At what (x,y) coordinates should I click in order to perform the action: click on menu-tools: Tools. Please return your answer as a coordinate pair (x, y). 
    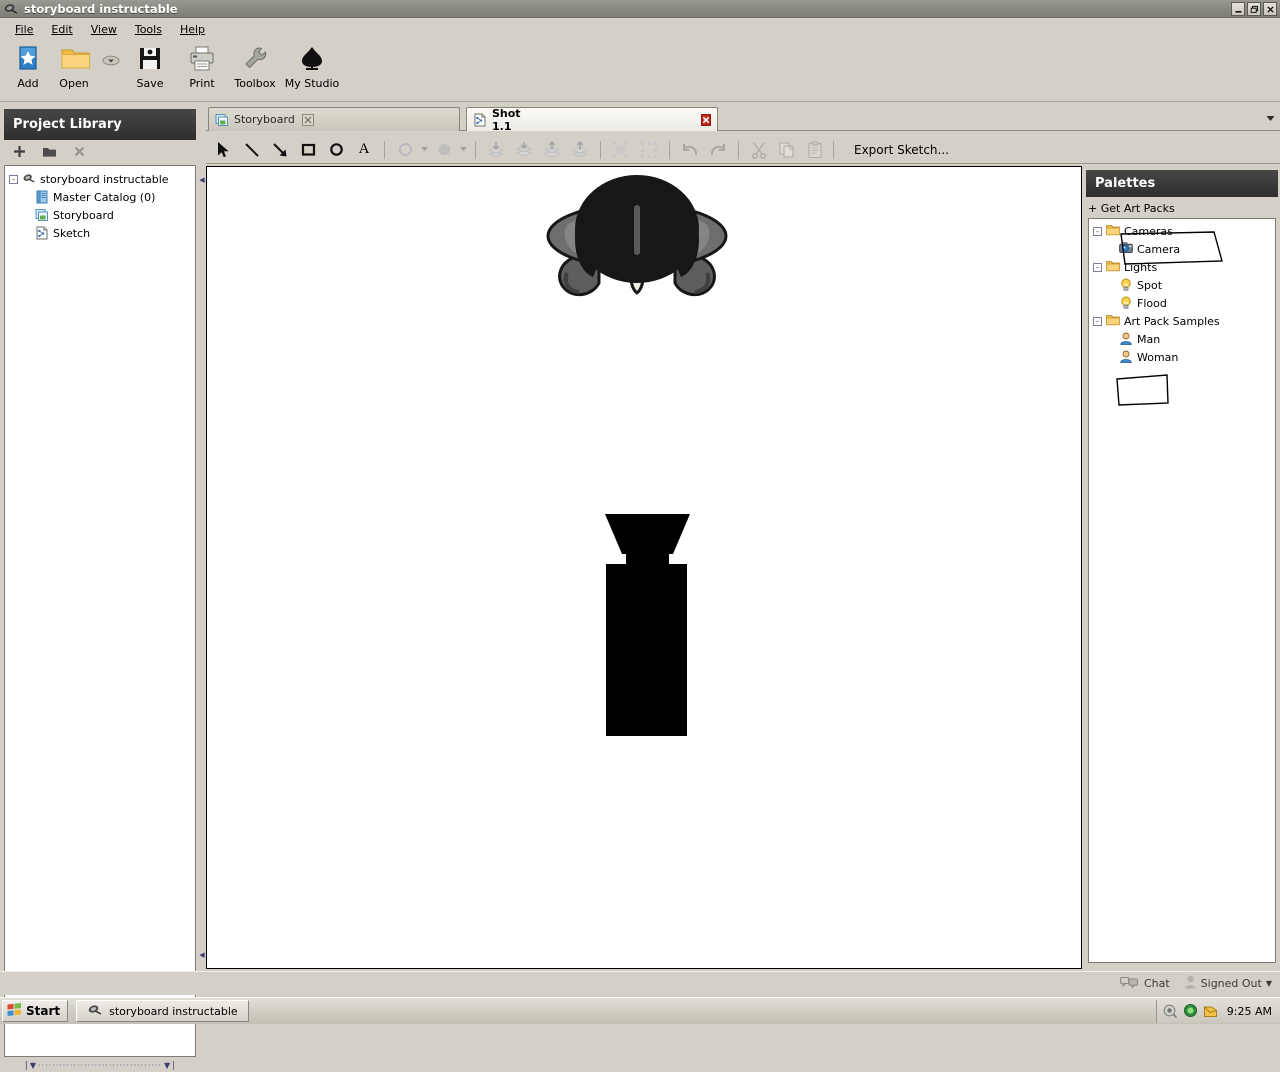
    Looking at the image, I should click on (148, 29).